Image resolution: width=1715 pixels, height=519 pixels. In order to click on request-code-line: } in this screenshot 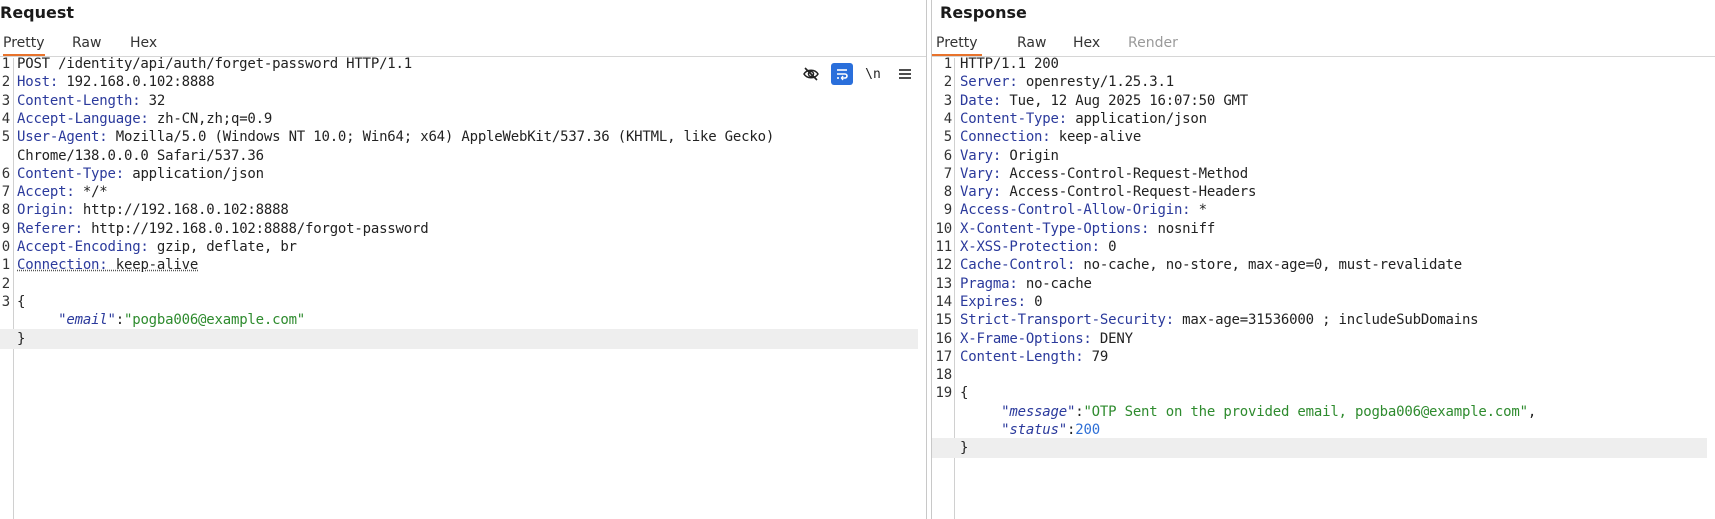, I will do `click(459, 338)`.